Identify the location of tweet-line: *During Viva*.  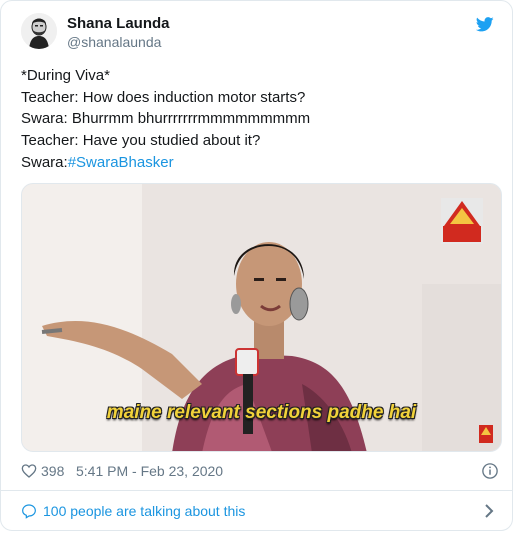
(65, 75).